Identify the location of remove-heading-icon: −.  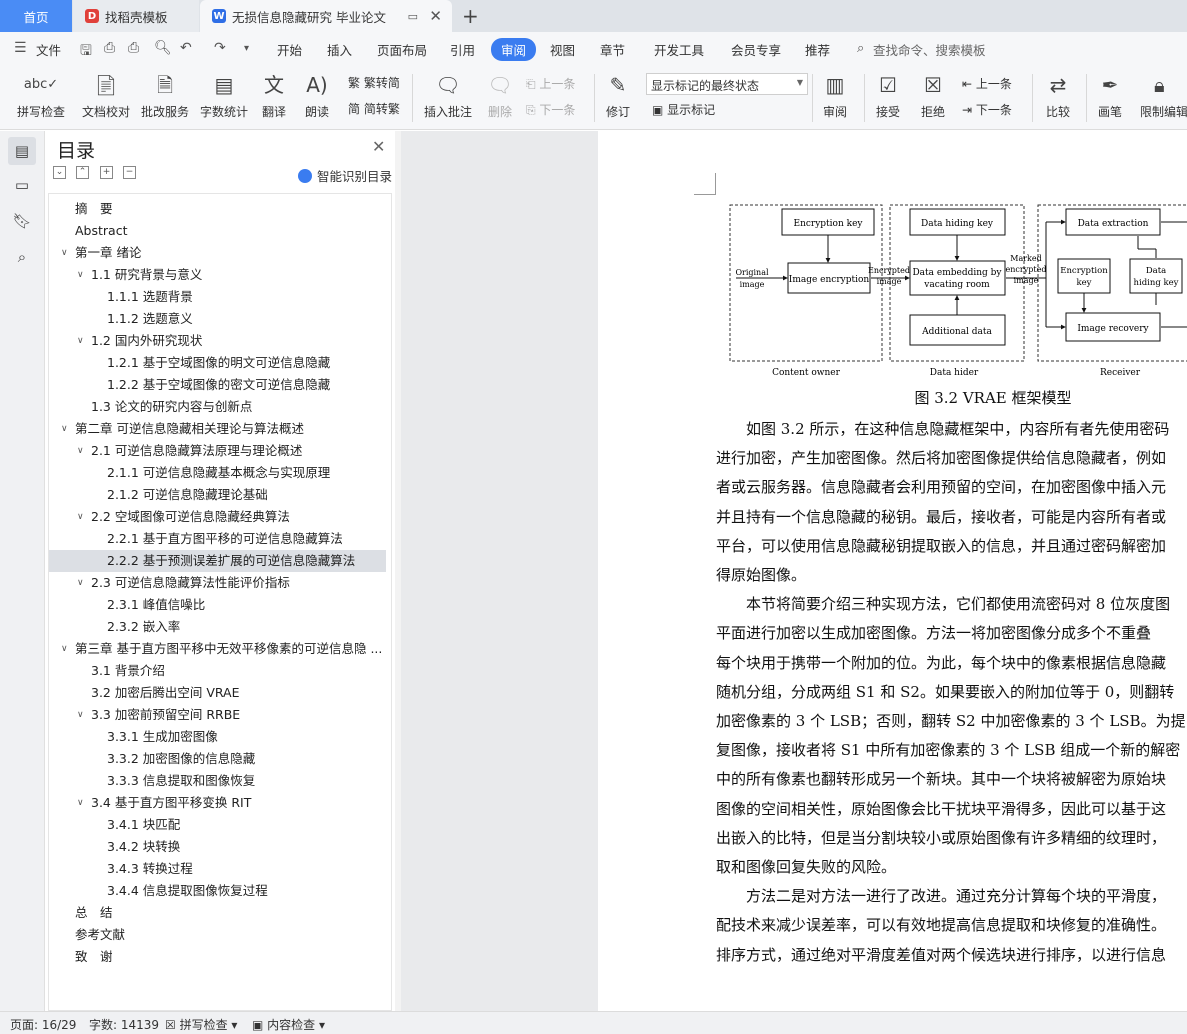
(129, 172).